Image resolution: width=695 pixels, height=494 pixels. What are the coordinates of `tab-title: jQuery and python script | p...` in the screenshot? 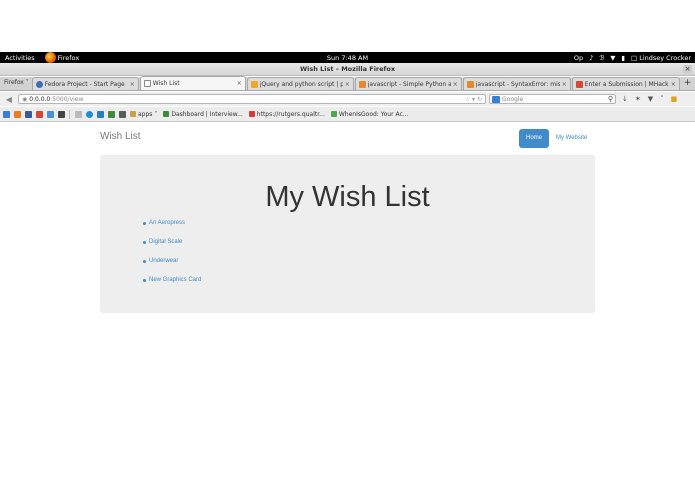 It's located at (301, 84).